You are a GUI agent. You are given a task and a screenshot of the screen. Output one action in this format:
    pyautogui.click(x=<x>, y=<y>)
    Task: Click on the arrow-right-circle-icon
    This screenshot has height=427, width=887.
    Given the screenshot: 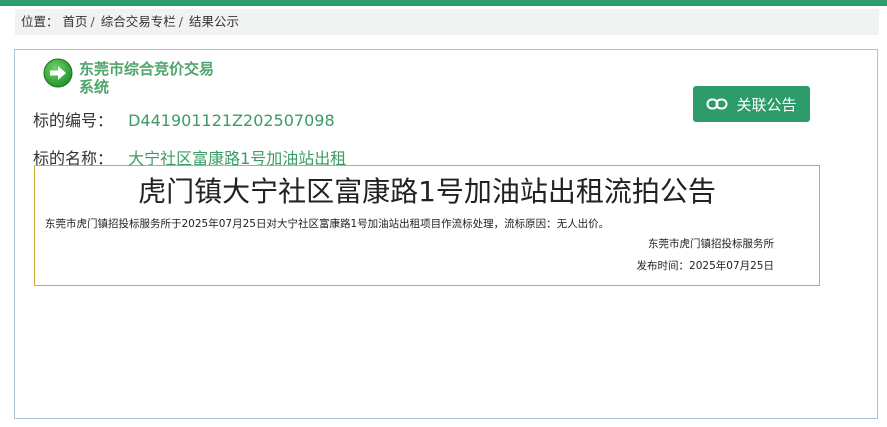 What is the action you would take?
    pyautogui.click(x=58, y=73)
    